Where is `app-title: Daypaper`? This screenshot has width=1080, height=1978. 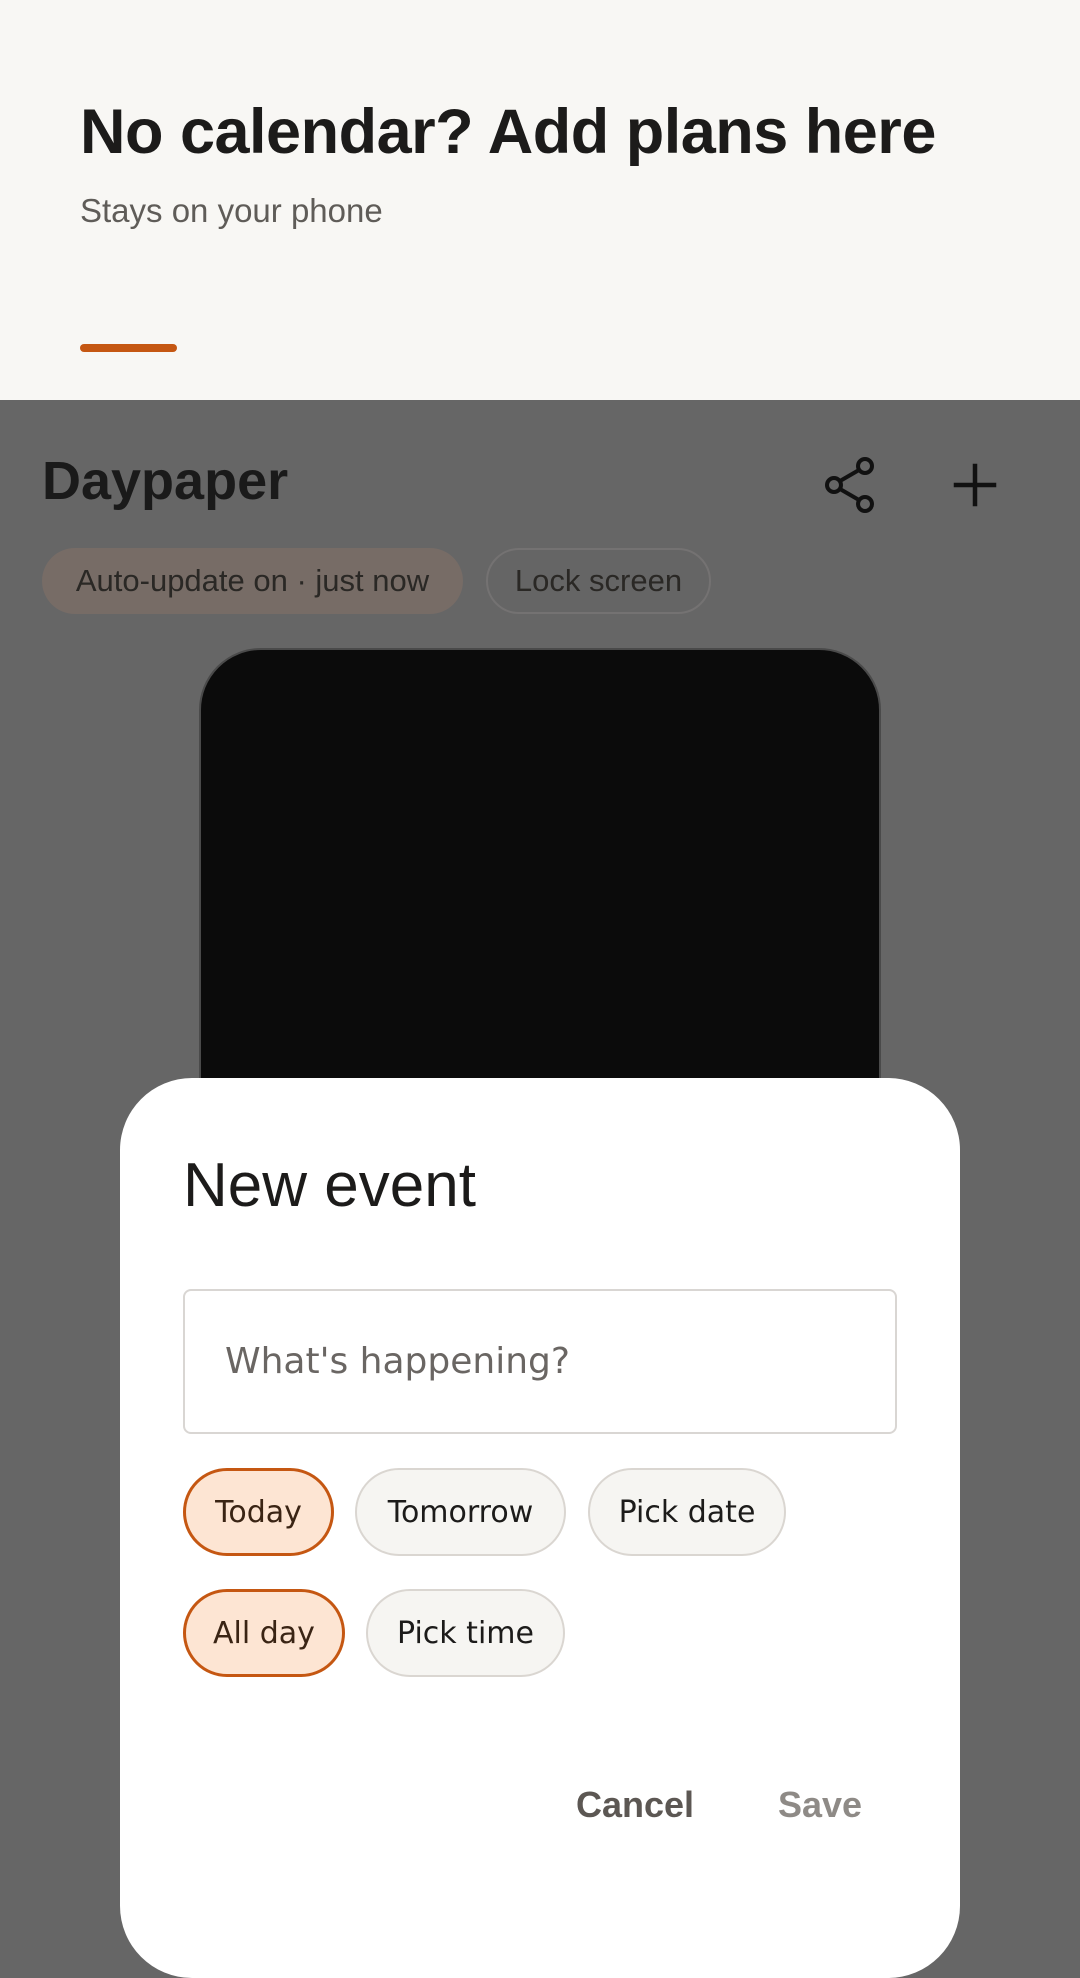 app-title: Daypaper is located at coordinates (165, 481).